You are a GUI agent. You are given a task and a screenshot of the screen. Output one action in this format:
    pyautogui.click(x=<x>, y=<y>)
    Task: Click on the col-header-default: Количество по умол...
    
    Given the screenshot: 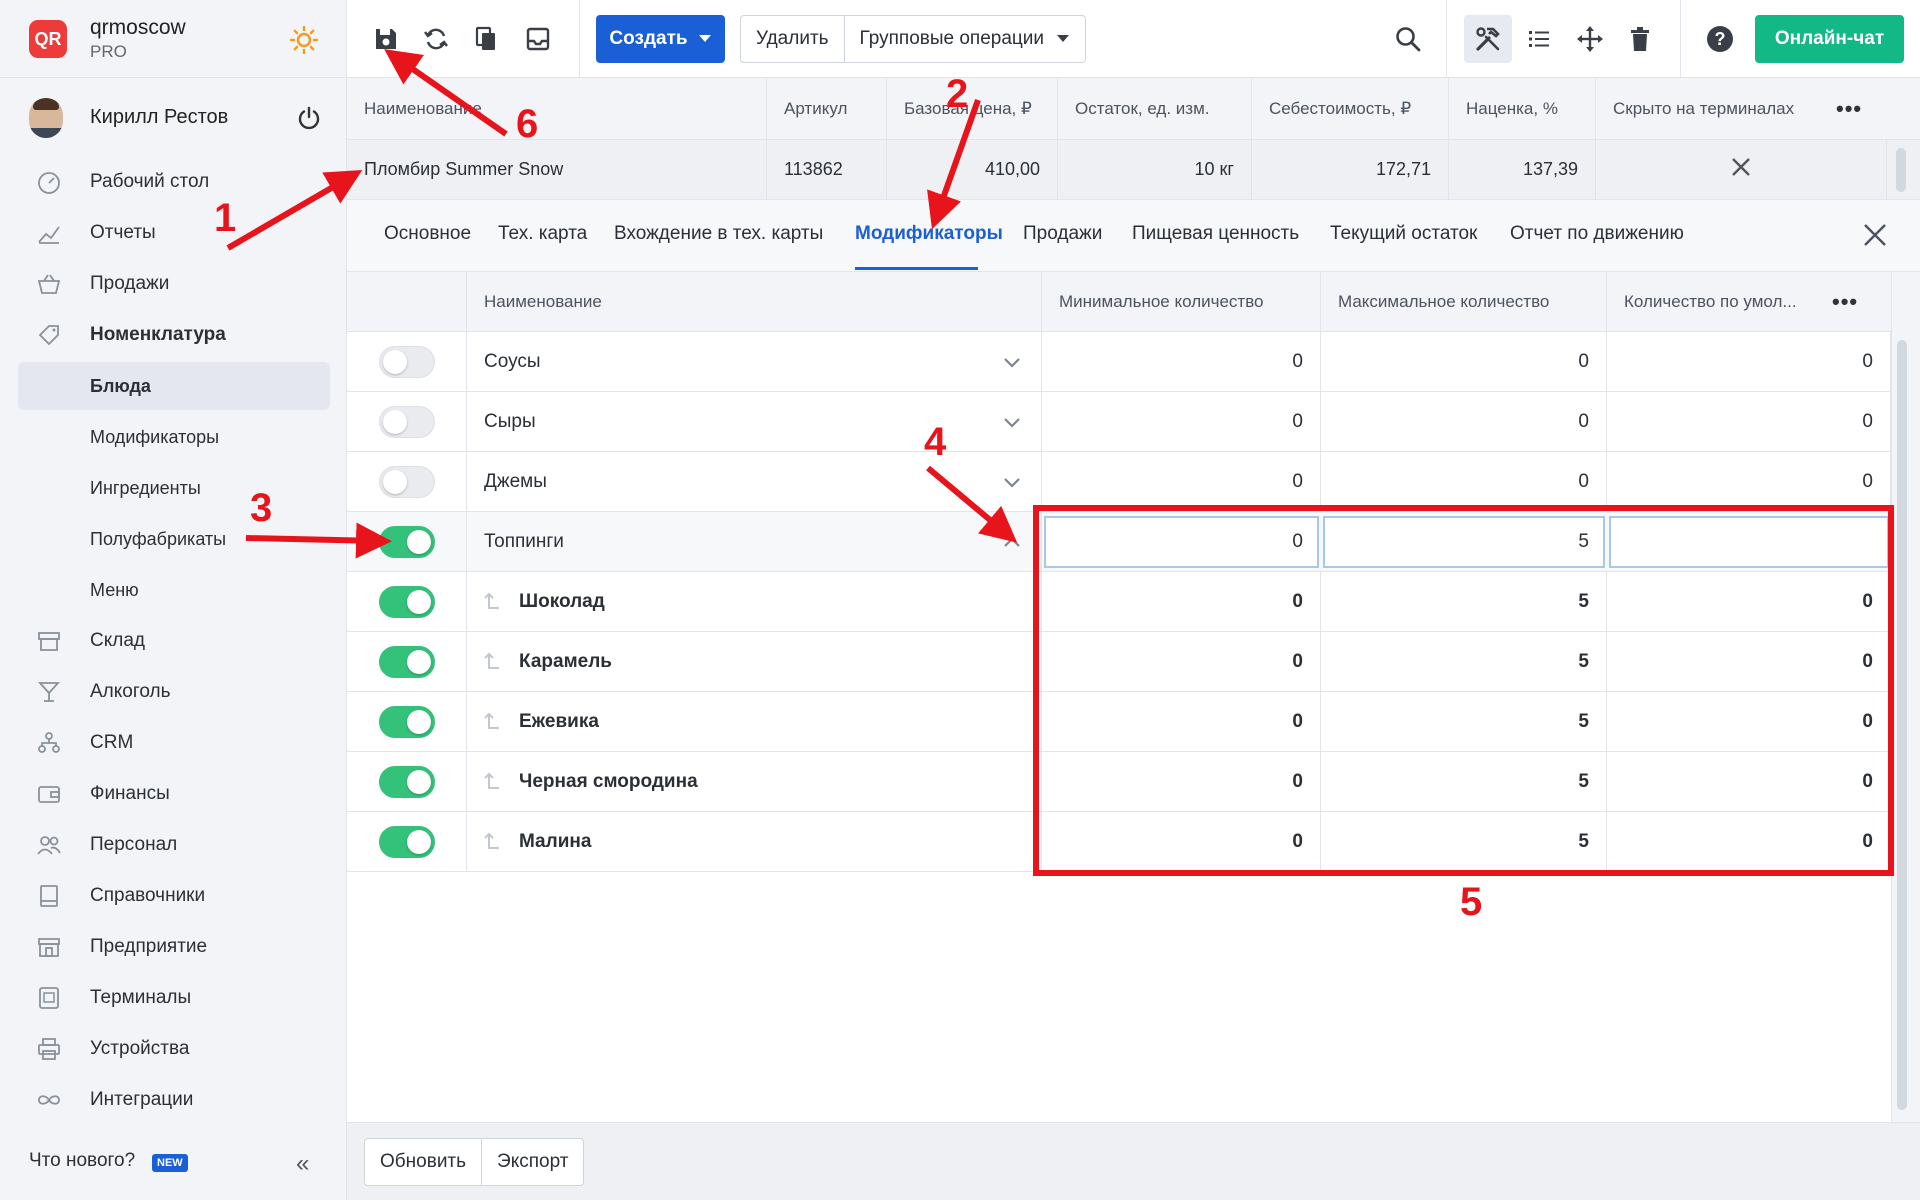 What is the action you would take?
    pyautogui.click(x=1707, y=301)
    